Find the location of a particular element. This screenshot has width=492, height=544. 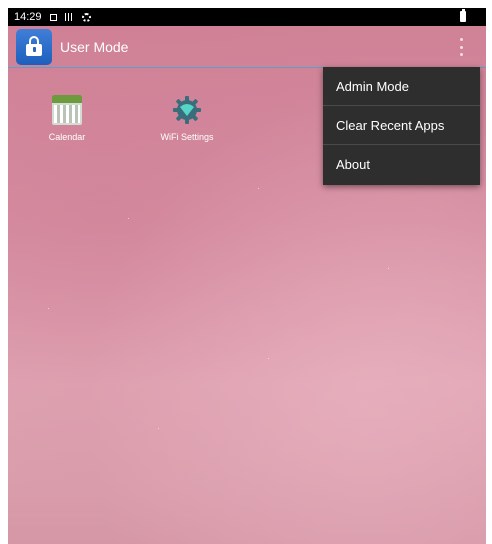

app-title: User Mode is located at coordinates (94, 46).